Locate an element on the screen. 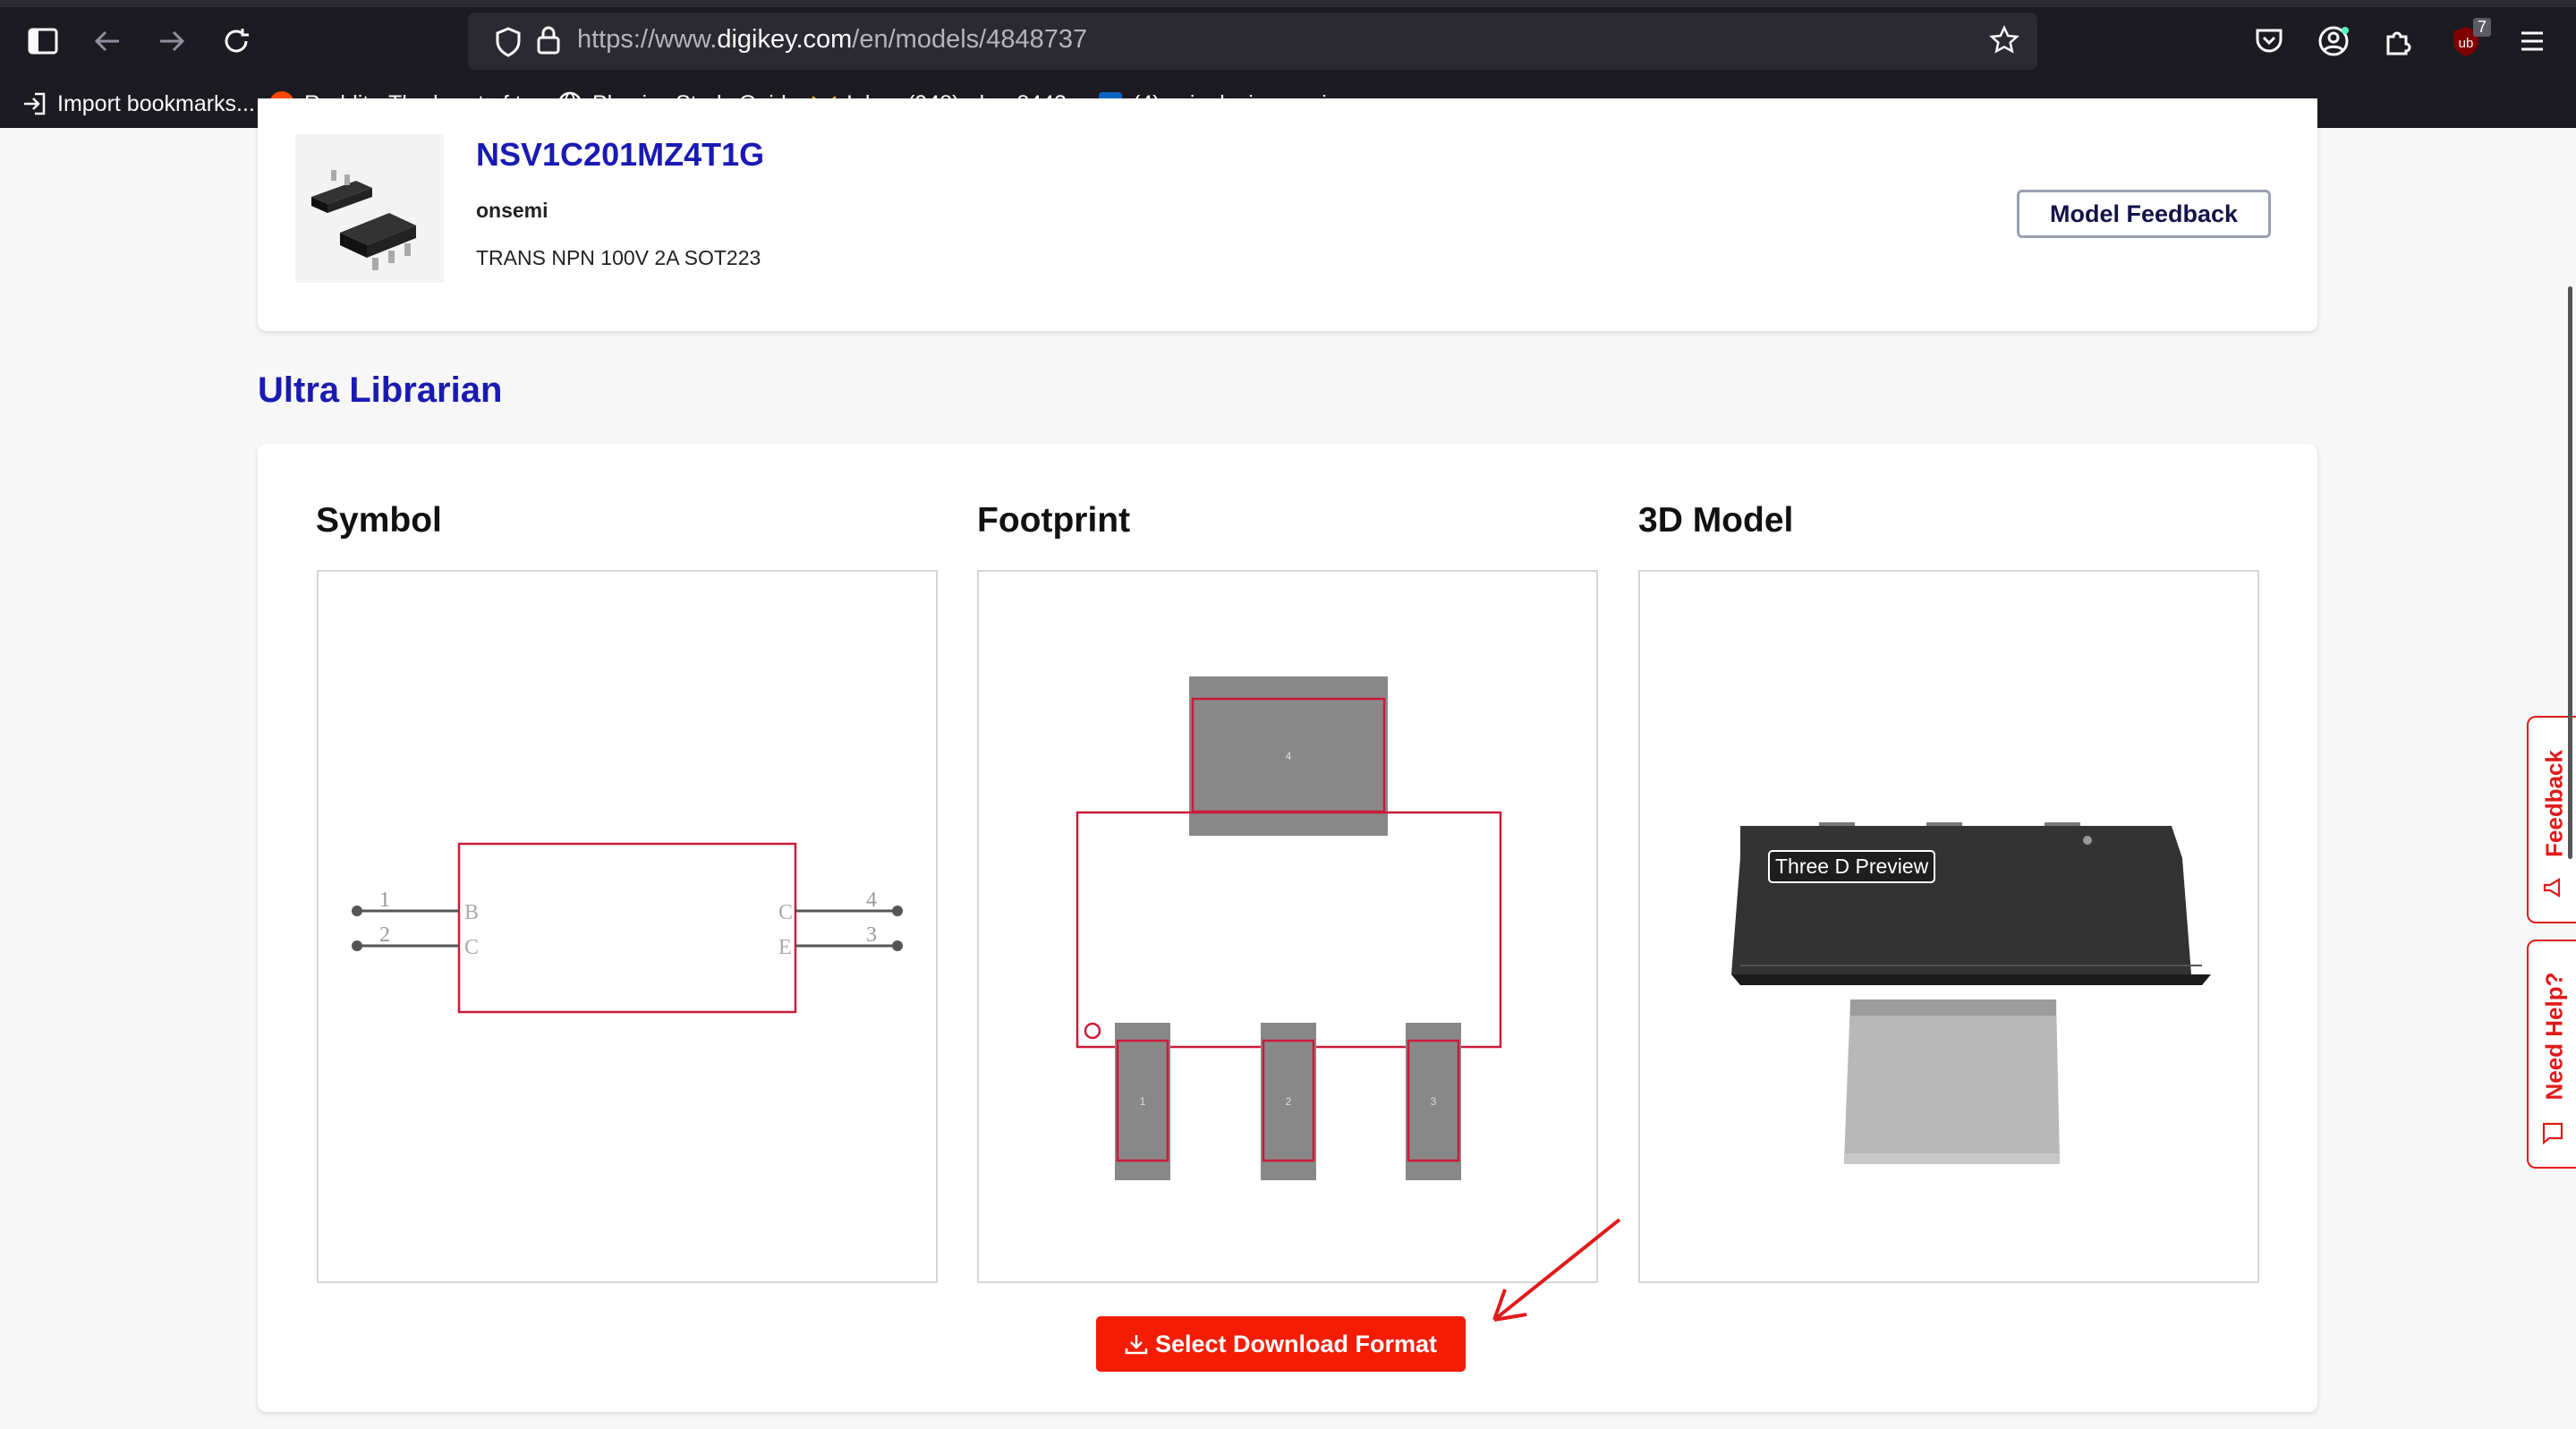 Image resolution: width=2576 pixels, height=1429 pixels. symbol-body is located at coordinates (627, 928).